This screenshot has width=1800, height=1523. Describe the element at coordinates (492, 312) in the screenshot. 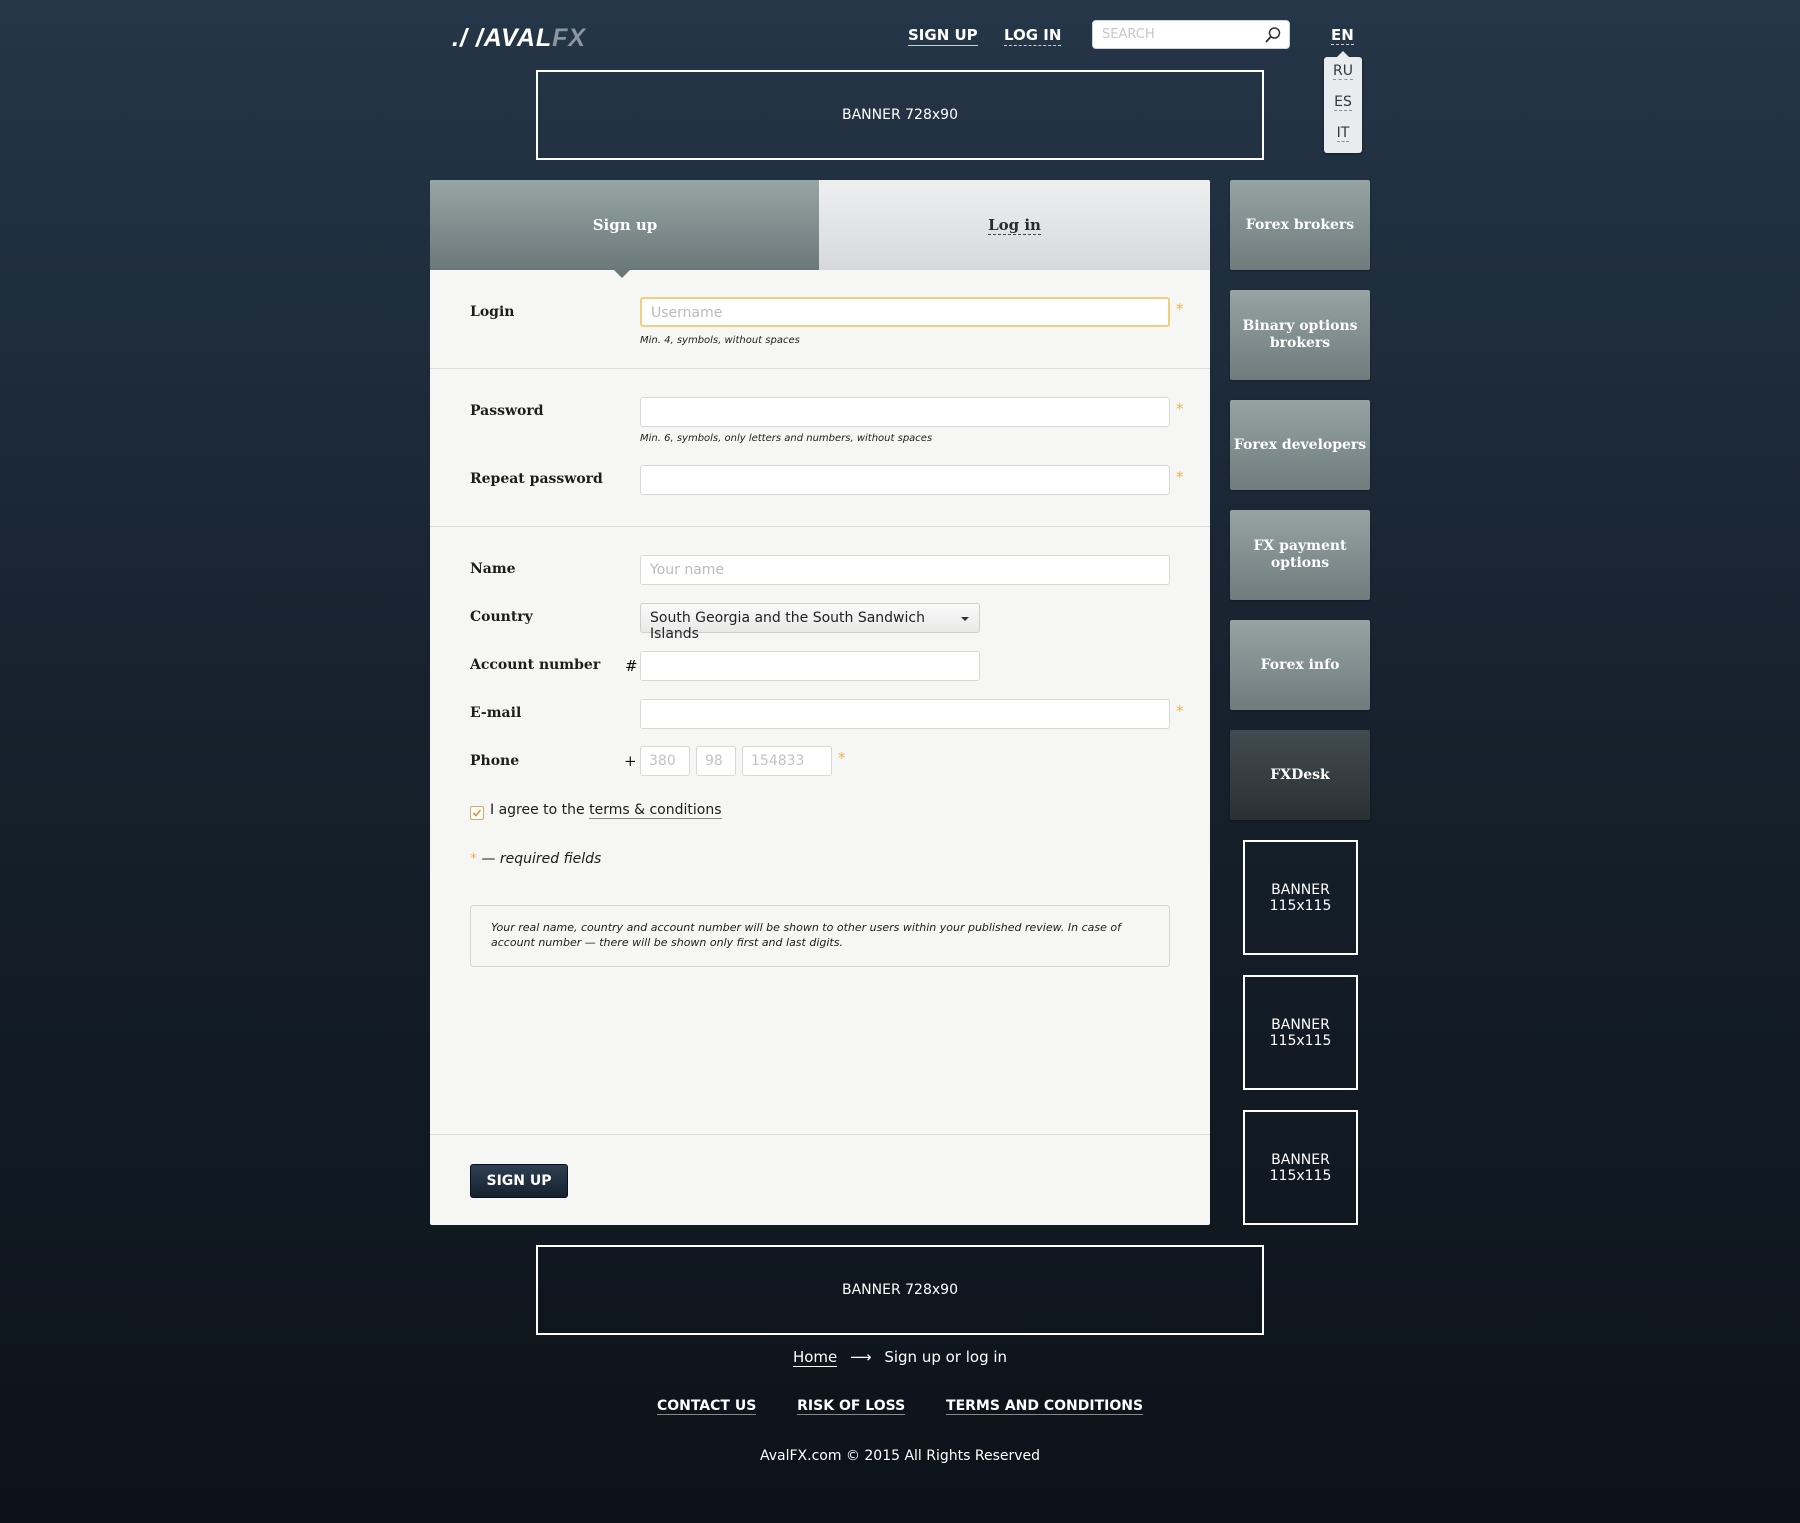

I see `login-label: Login` at that location.